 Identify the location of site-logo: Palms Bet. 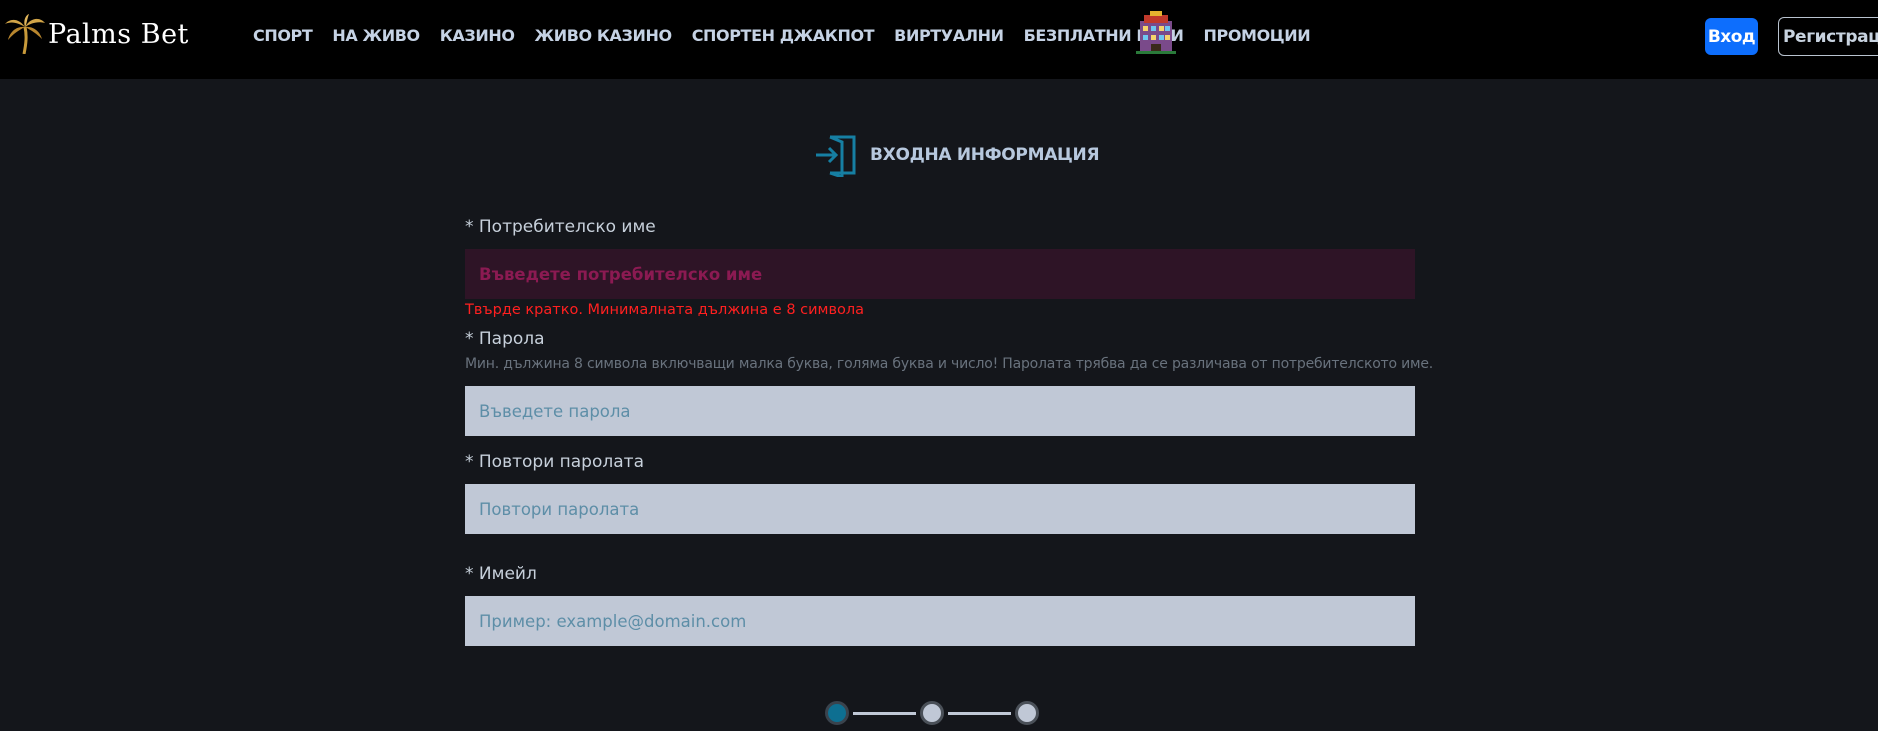
(96, 34).